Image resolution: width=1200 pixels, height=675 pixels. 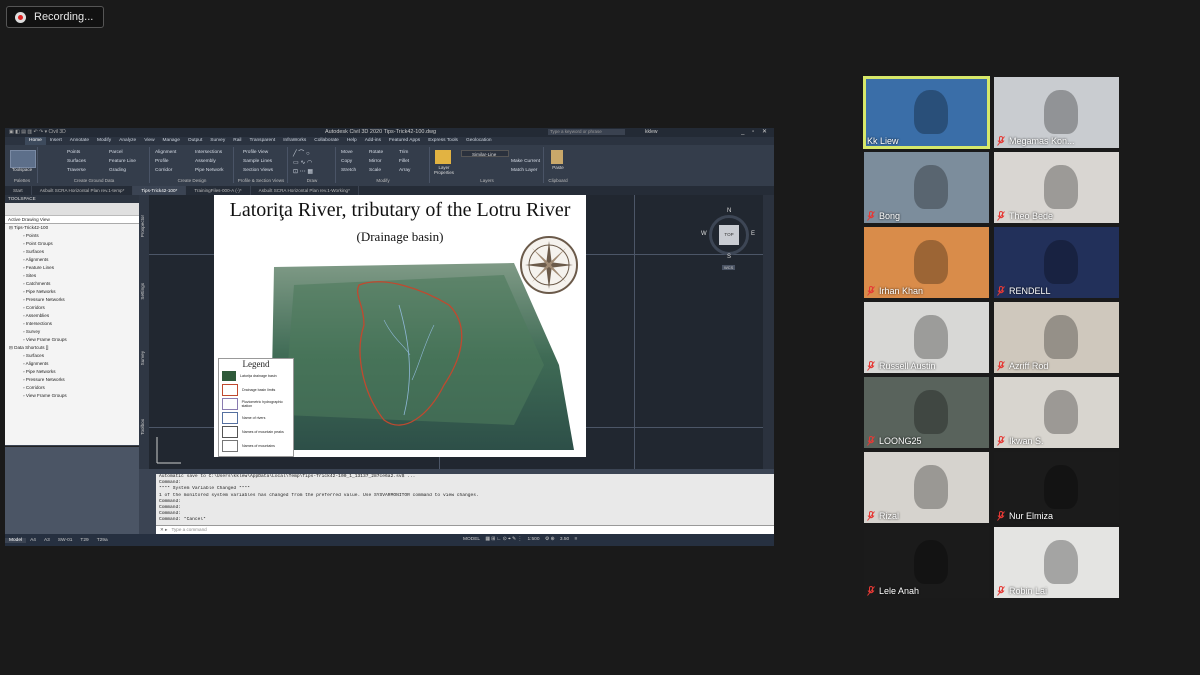 What do you see at coordinates (326, 141) in the screenshot?
I see `ribbon-tab: Collaborate` at bounding box center [326, 141].